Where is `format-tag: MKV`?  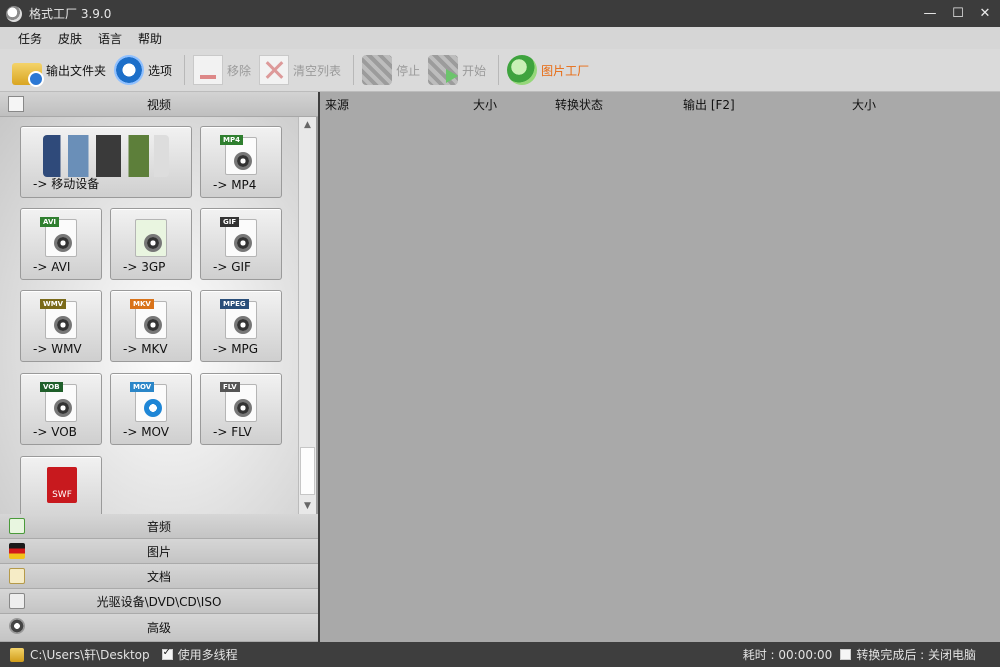
format-tag: MKV is located at coordinates (142, 304).